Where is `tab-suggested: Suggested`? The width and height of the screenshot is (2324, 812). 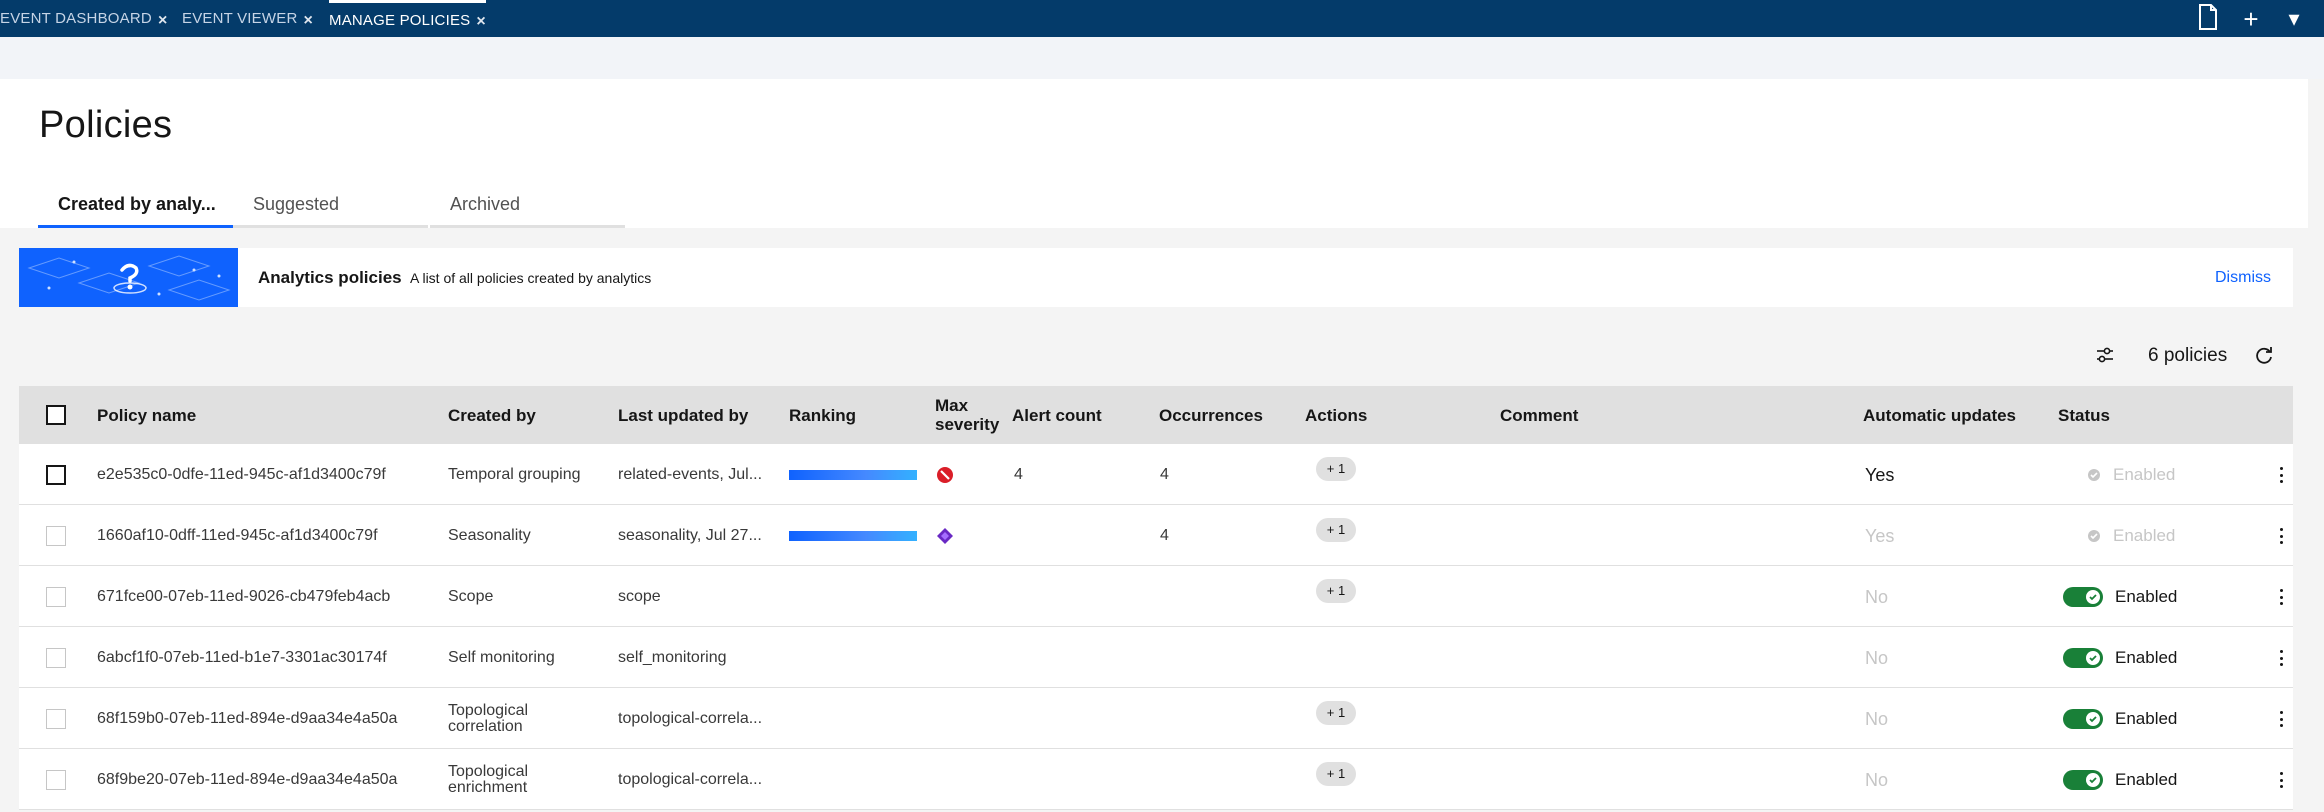
tab-suggested: Suggested is located at coordinates (330, 207).